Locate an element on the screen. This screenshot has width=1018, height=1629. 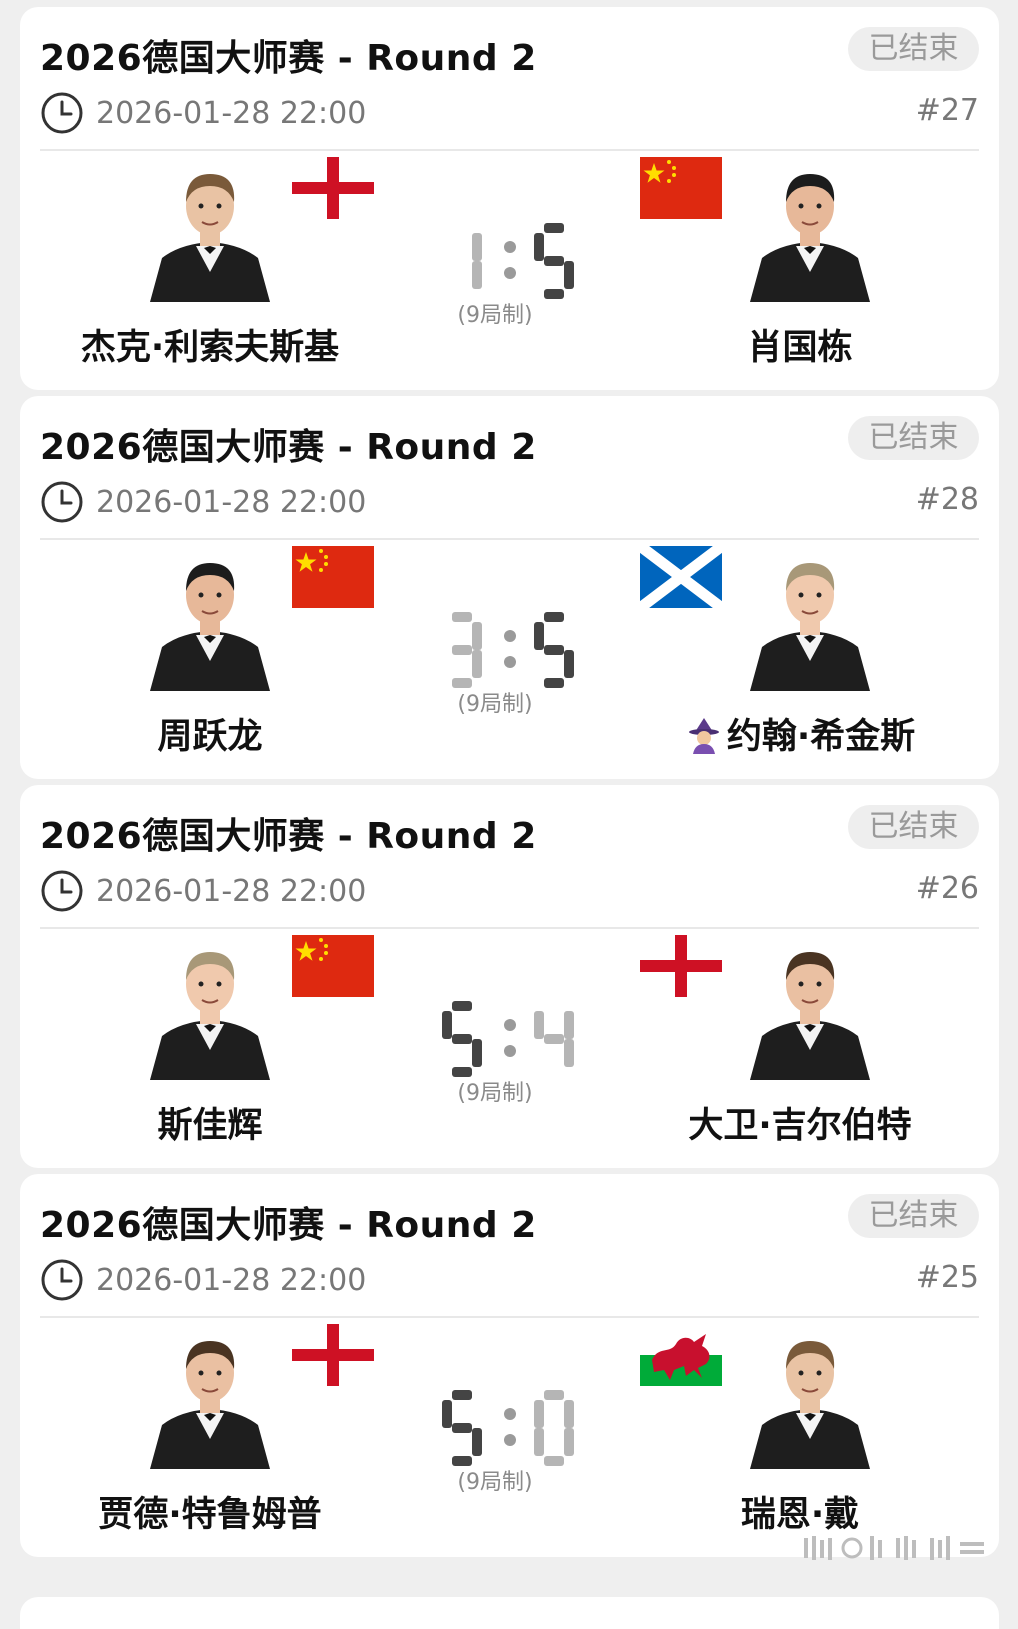
player-name-label: 杰克·利索夫斯基 is located at coordinates (210, 348).